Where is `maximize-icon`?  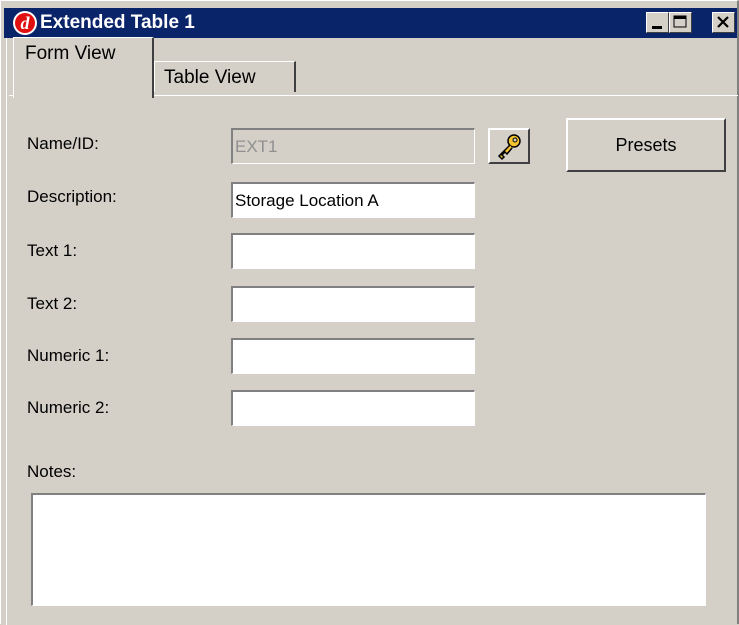
maximize-icon is located at coordinates (680, 21).